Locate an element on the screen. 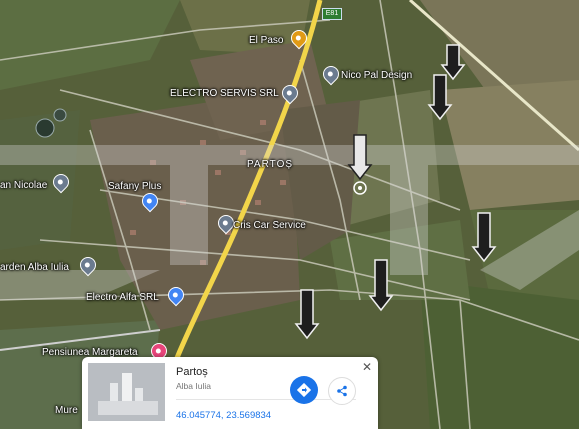 This screenshot has height=429, width=579. place-label-electro-servis: ELECTRO SERVIS SRL is located at coordinates (224, 93).